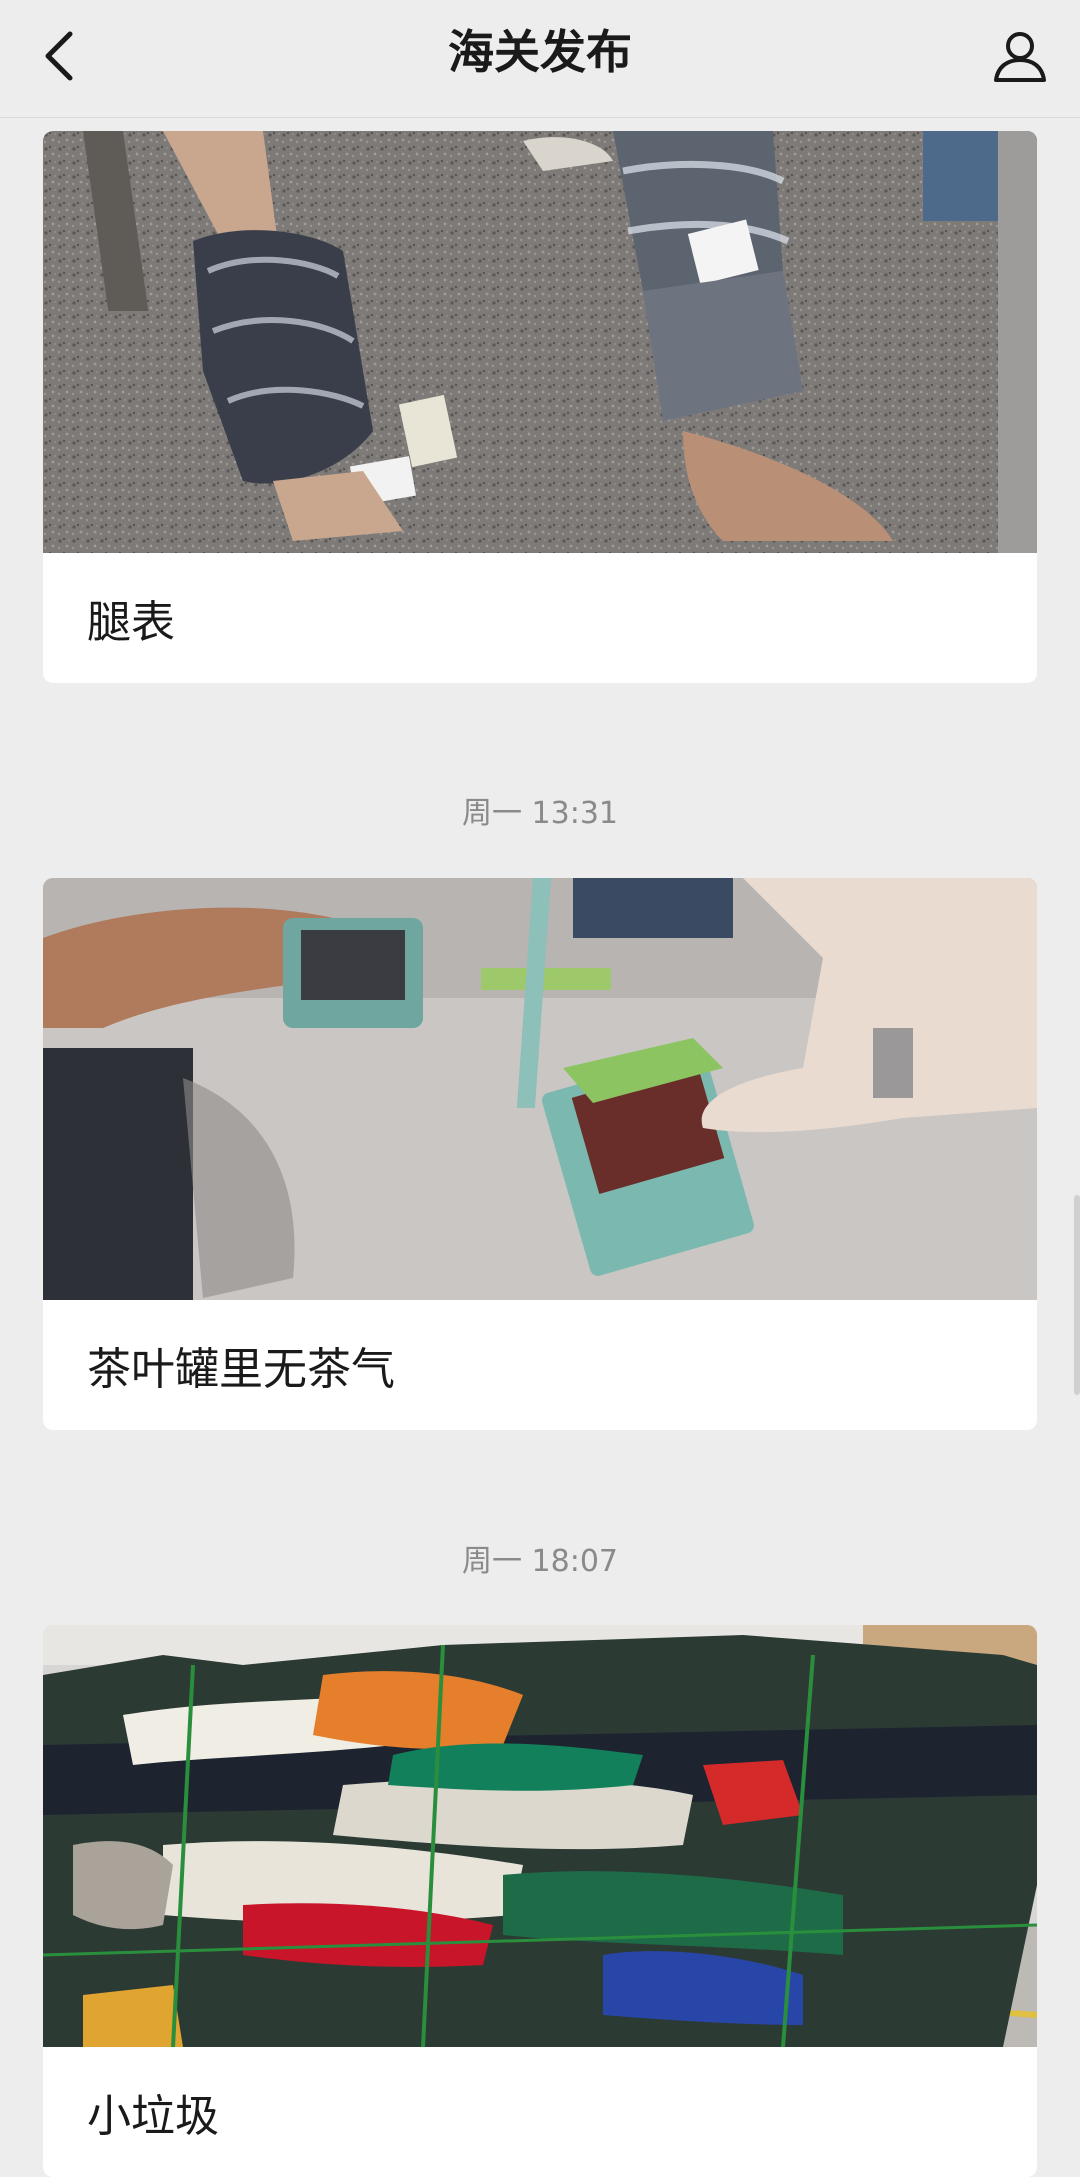  Describe the element at coordinates (540, 813) in the screenshot. I see `timestamp: 周一 13:31` at that location.